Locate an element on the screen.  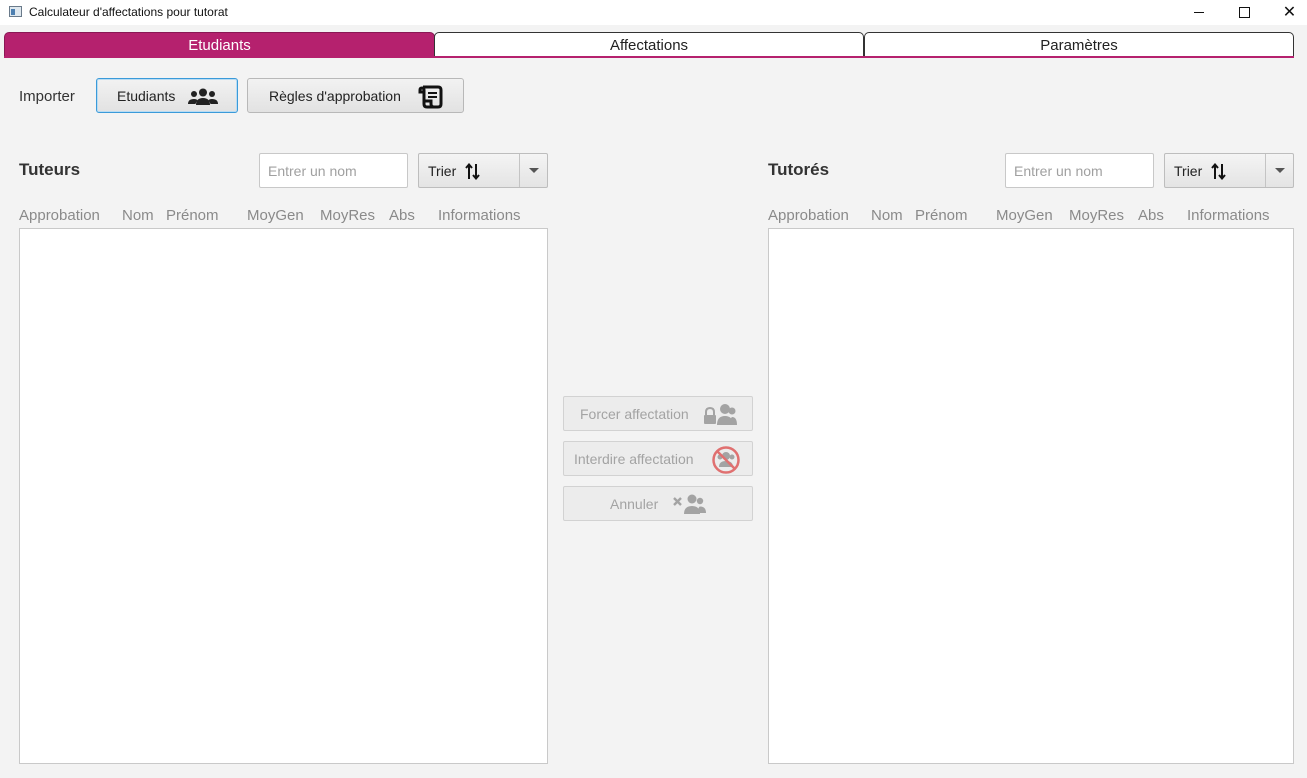
tutors-col-moyres: MoyRes is located at coordinates (347, 215).